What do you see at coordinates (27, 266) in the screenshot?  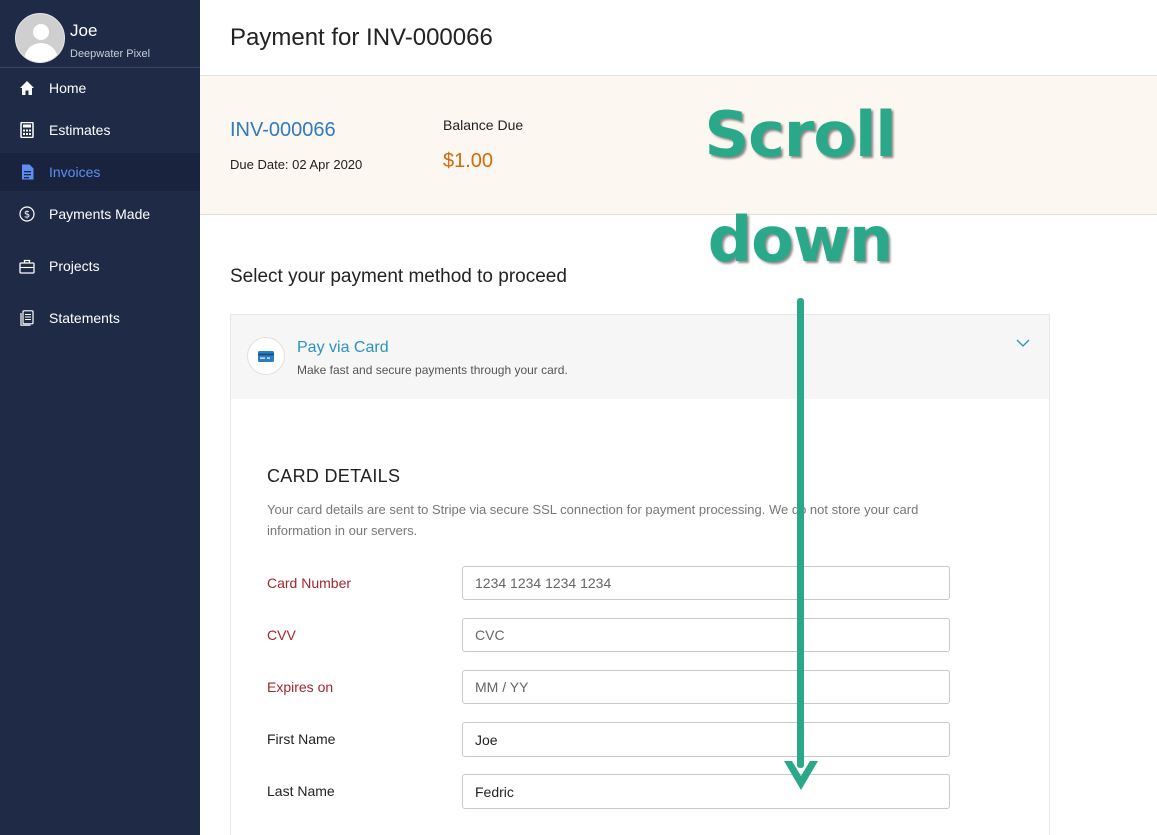 I see `briefcase-icon` at bounding box center [27, 266].